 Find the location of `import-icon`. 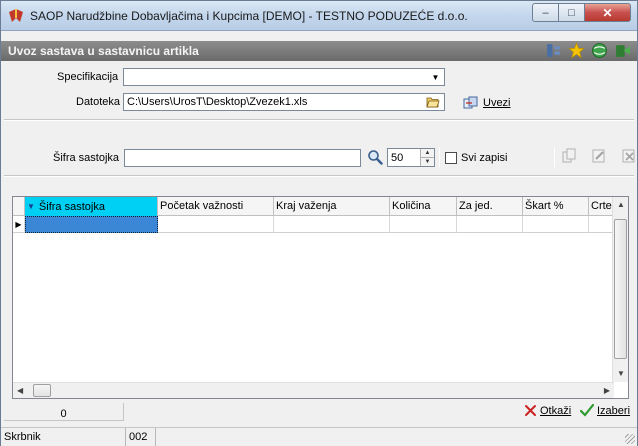

import-icon is located at coordinates (470, 102).